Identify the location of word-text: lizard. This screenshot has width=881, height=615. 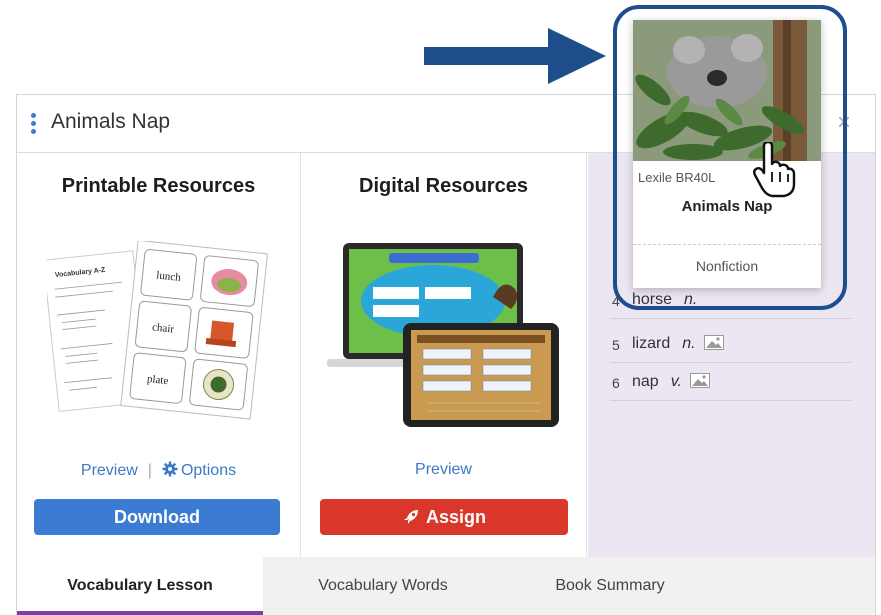
(651, 343).